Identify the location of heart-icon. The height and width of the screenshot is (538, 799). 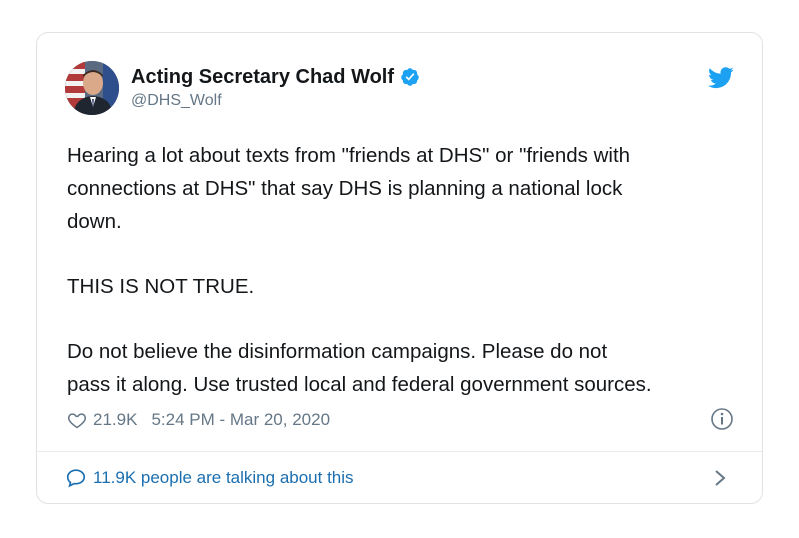
(77, 420).